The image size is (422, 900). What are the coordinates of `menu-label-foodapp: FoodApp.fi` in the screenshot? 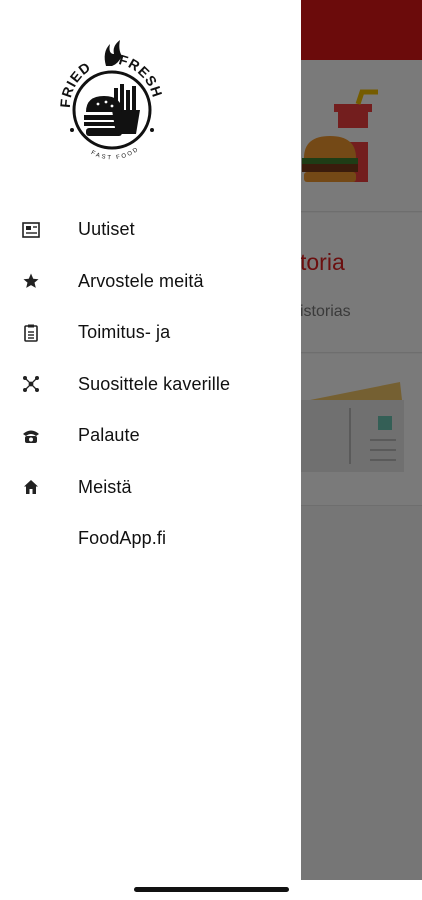 It's located at (122, 538).